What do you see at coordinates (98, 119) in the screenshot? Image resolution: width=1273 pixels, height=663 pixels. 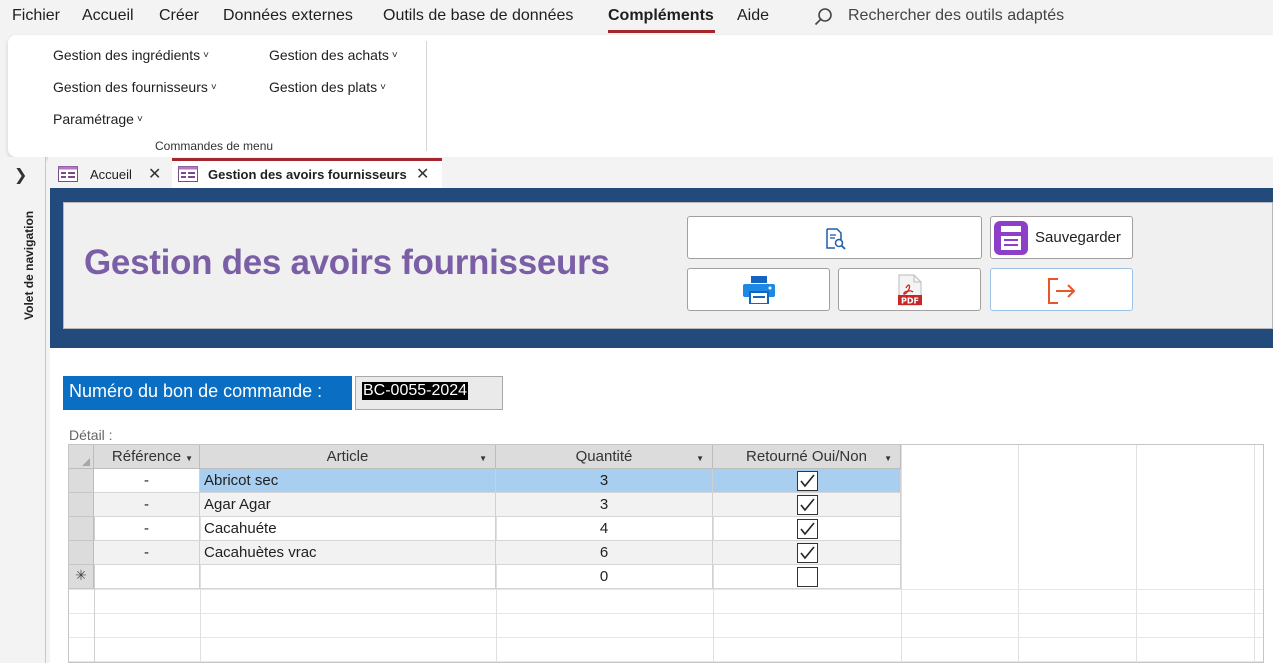 I see `cmd-parametrage: Paramétrage ˅` at bounding box center [98, 119].